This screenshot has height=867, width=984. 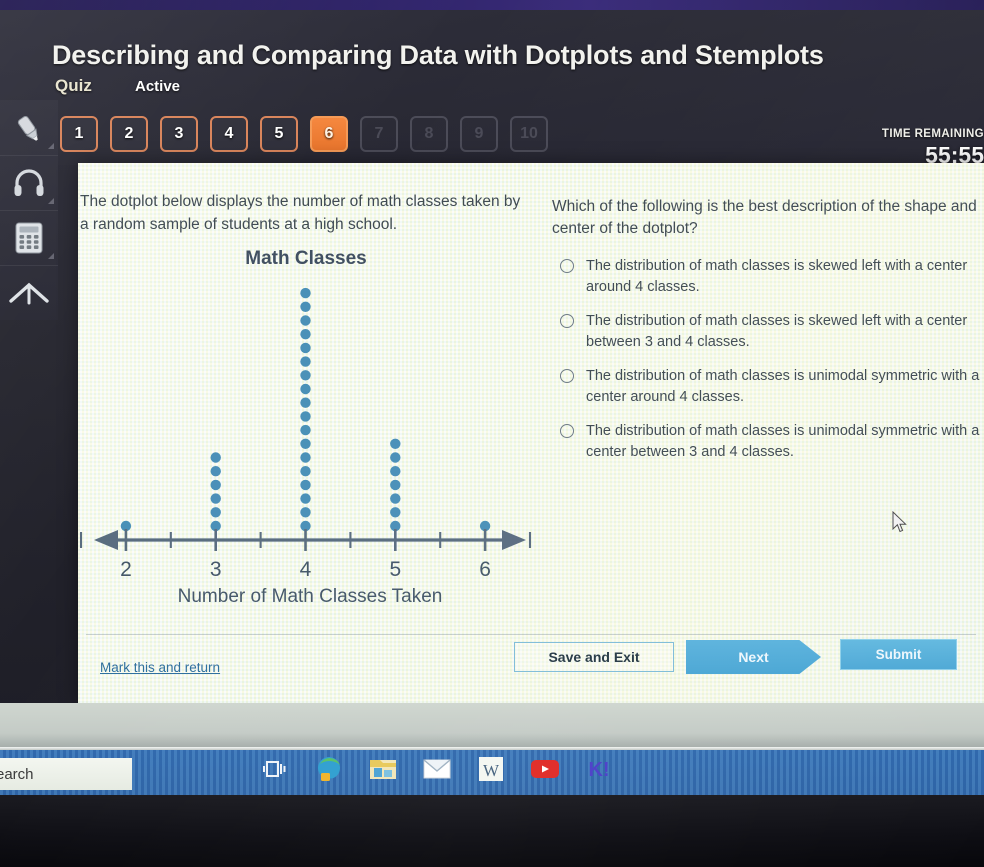 What do you see at coordinates (129, 134) in the screenshot?
I see `pager-button-2: 2` at bounding box center [129, 134].